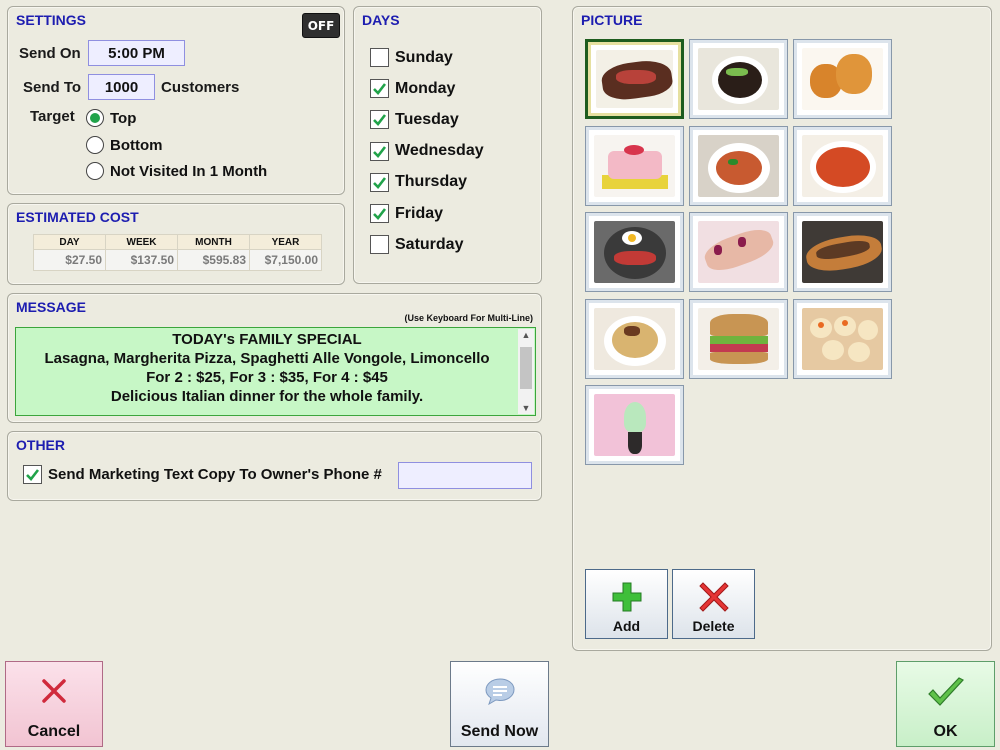 The width and height of the screenshot is (1000, 750). Describe the element at coordinates (500, 693) in the screenshot. I see `chat-bubble-icon` at that location.